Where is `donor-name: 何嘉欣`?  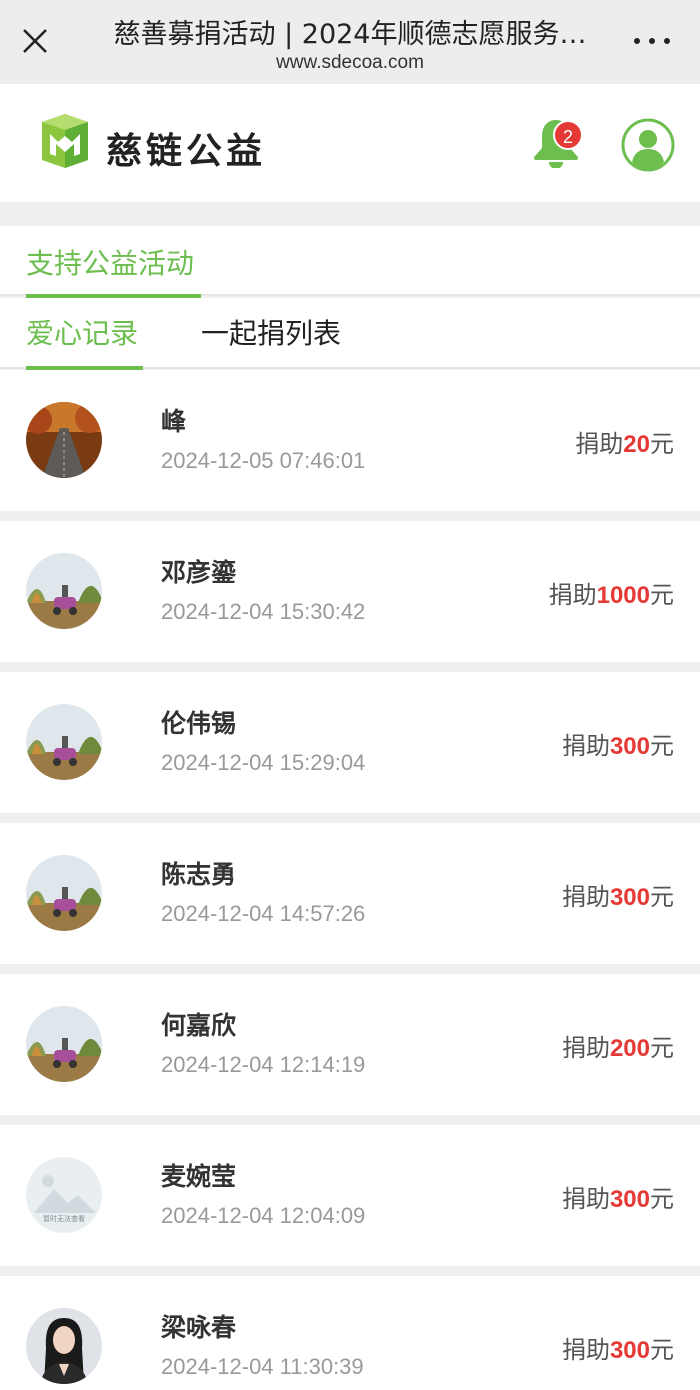 donor-name: 何嘉欣 is located at coordinates (199, 1025).